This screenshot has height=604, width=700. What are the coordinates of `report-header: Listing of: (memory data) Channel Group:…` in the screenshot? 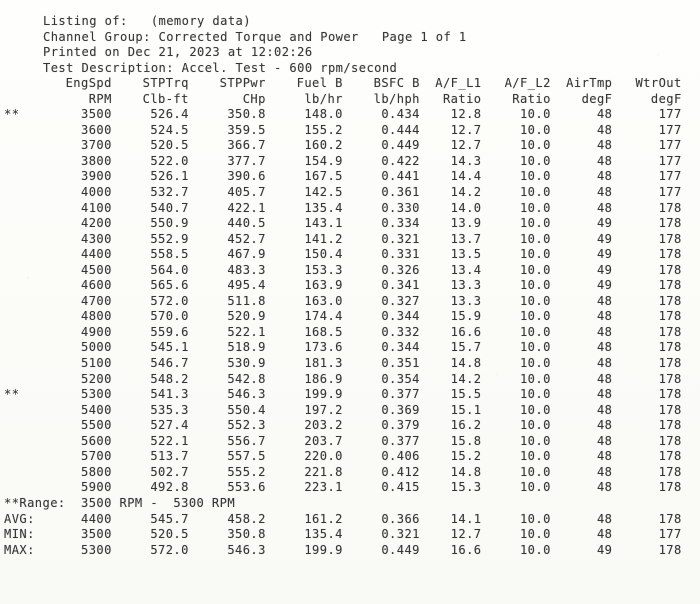 It's located at (255, 44).